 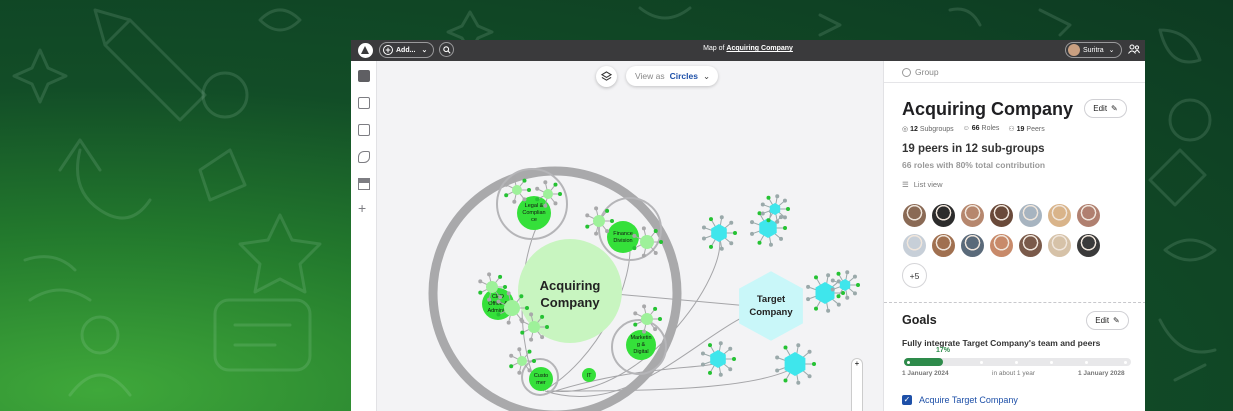 What do you see at coordinates (1017, 362) in the screenshot?
I see `goal-progress-track` at bounding box center [1017, 362].